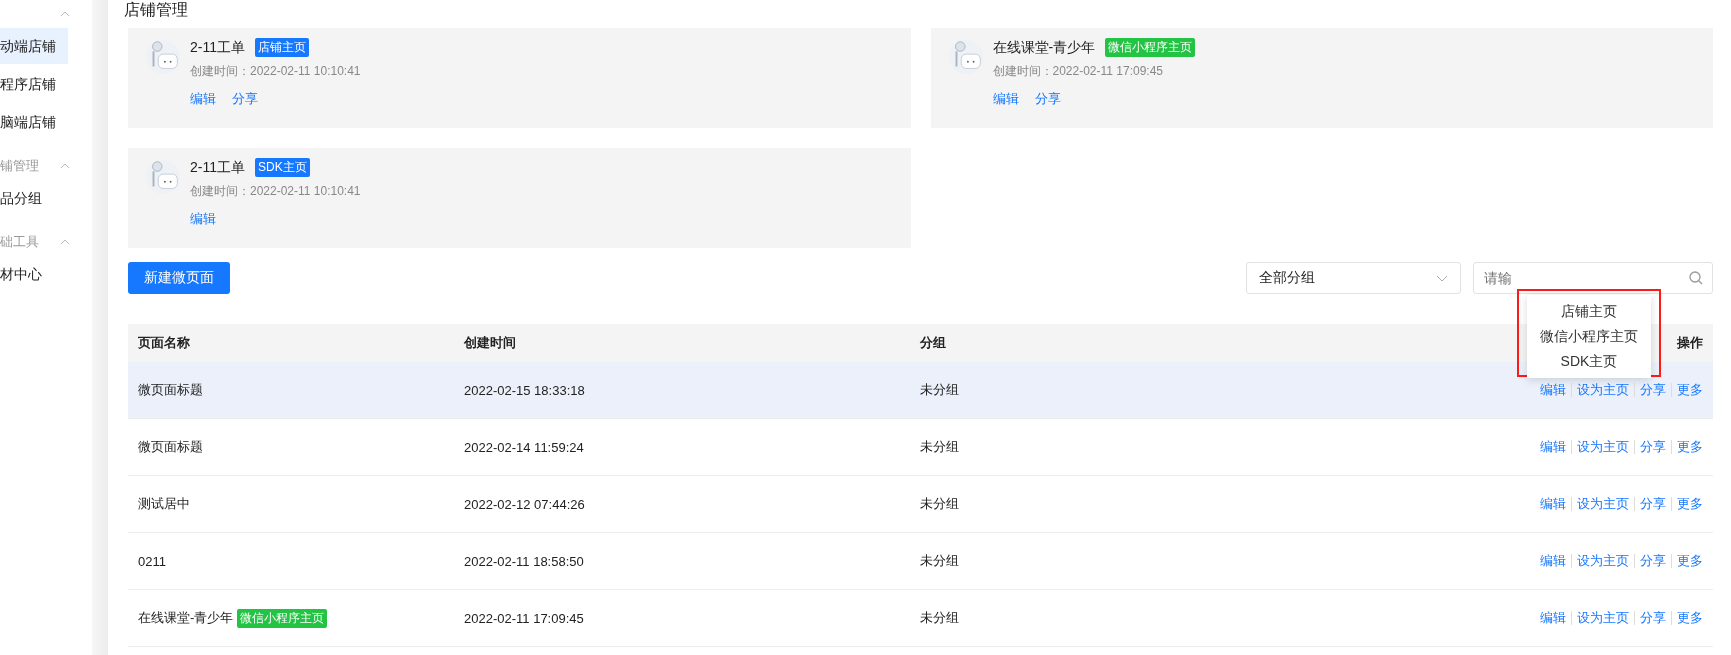 The image size is (1731, 655). I want to click on sidebar-item: 程序店铺, so click(34, 84).